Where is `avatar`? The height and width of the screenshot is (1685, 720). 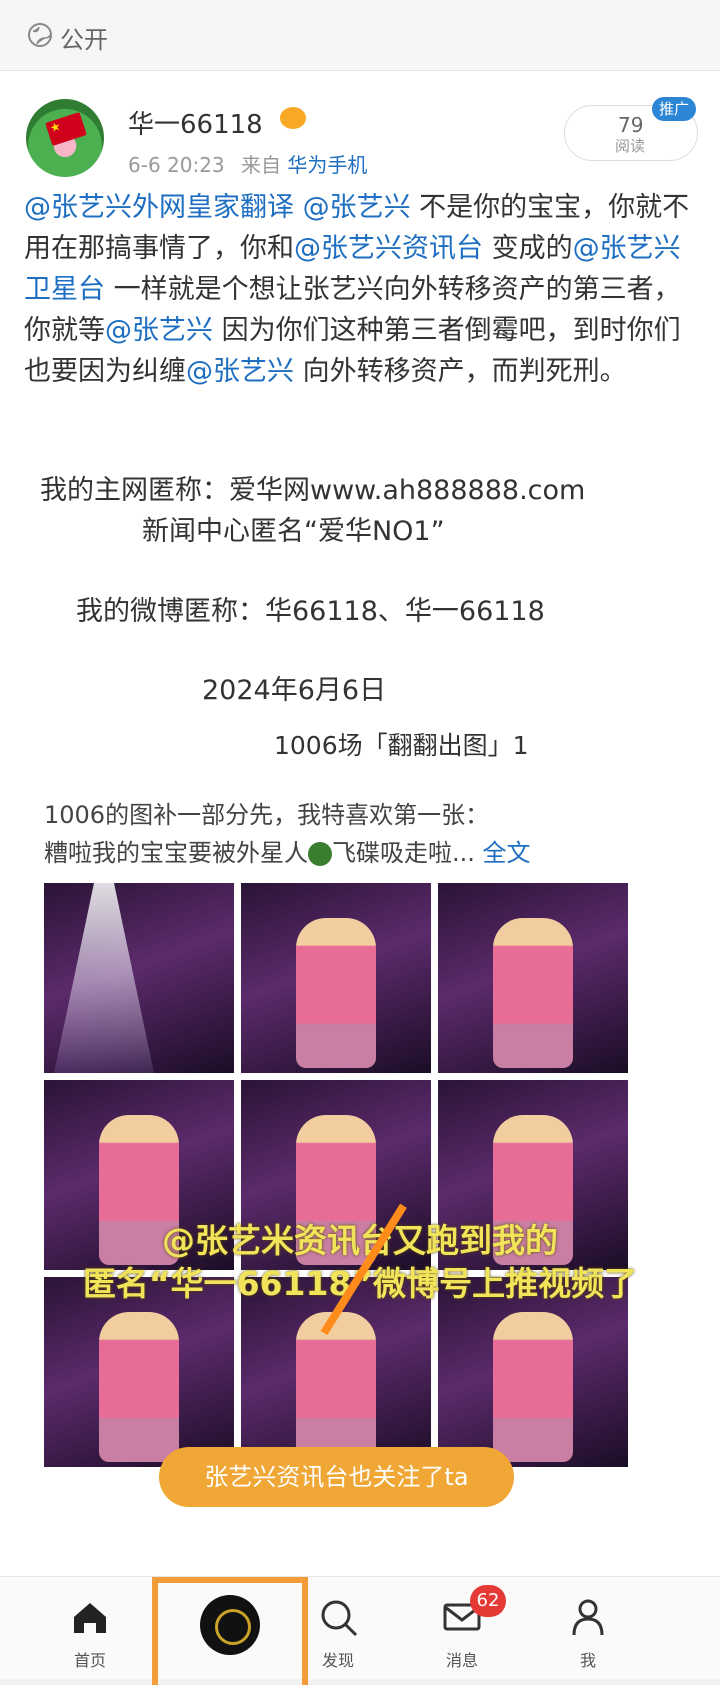 avatar is located at coordinates (65, 138).